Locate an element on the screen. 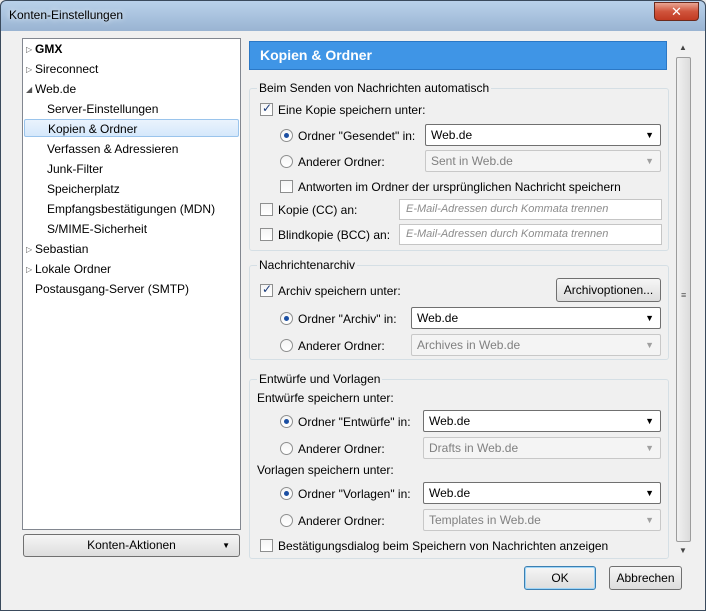  title-bar: Konten-Einstellungen ✕ is located at coordinates (353, 16).